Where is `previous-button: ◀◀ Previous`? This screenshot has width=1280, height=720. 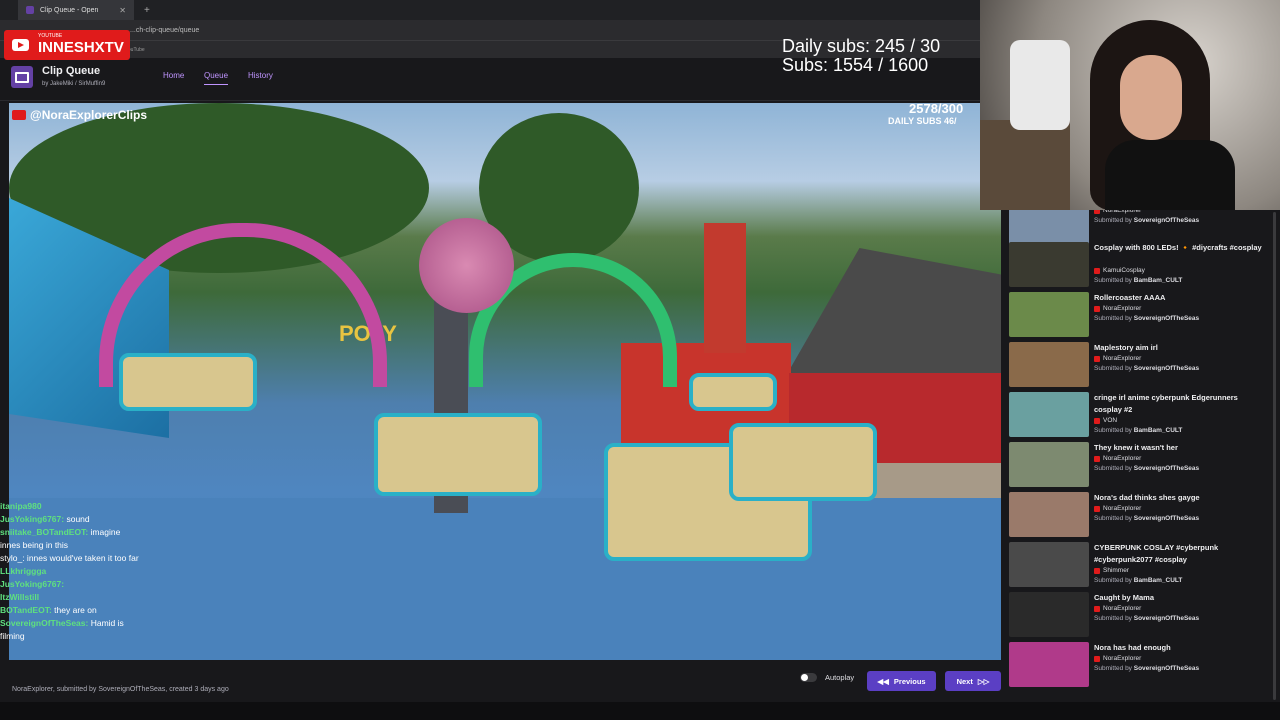 previous-button: ◀◀ Previous is located at coordinates (901, 681).